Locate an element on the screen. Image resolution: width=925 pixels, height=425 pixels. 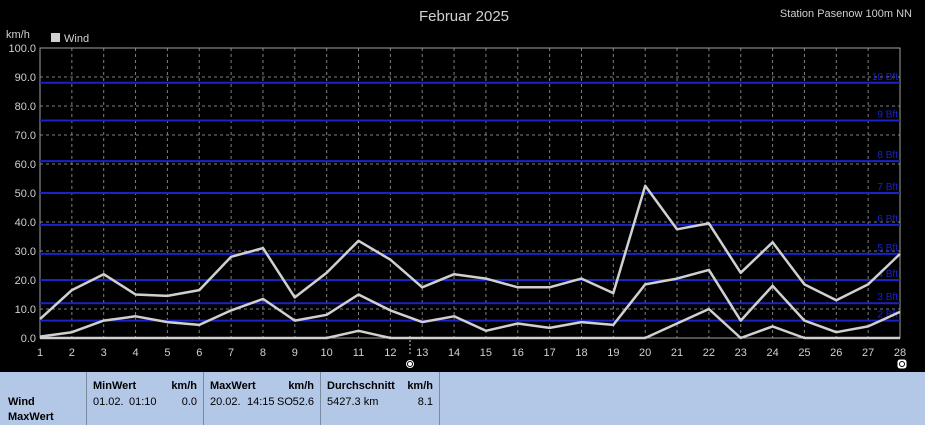
x-tick-label: 23 is located at coordinates (741, 353).